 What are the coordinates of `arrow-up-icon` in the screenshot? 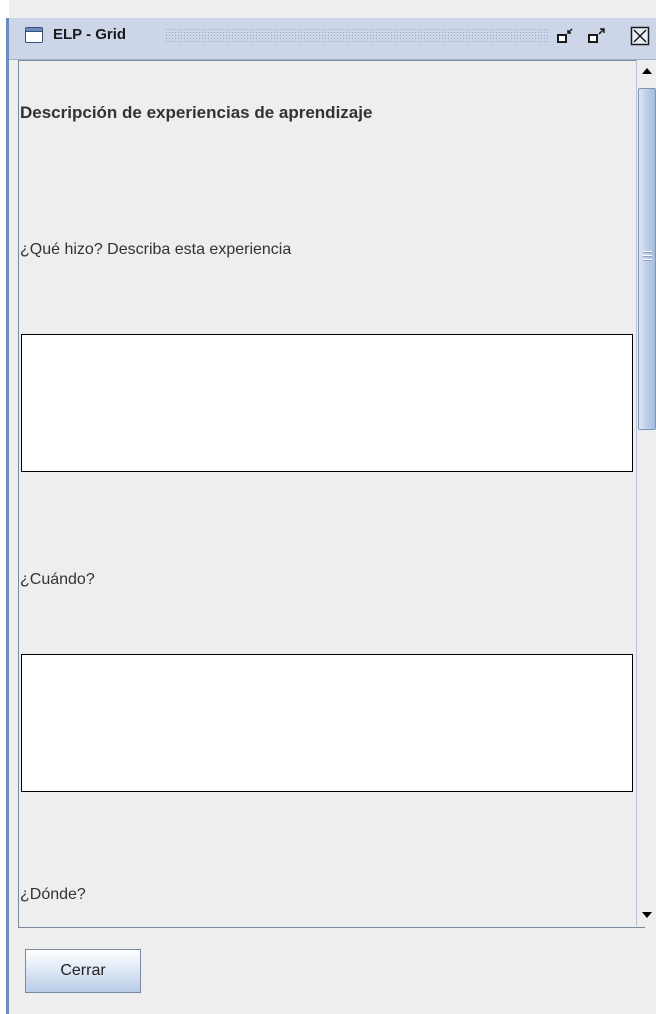 It's located at (647, 71).